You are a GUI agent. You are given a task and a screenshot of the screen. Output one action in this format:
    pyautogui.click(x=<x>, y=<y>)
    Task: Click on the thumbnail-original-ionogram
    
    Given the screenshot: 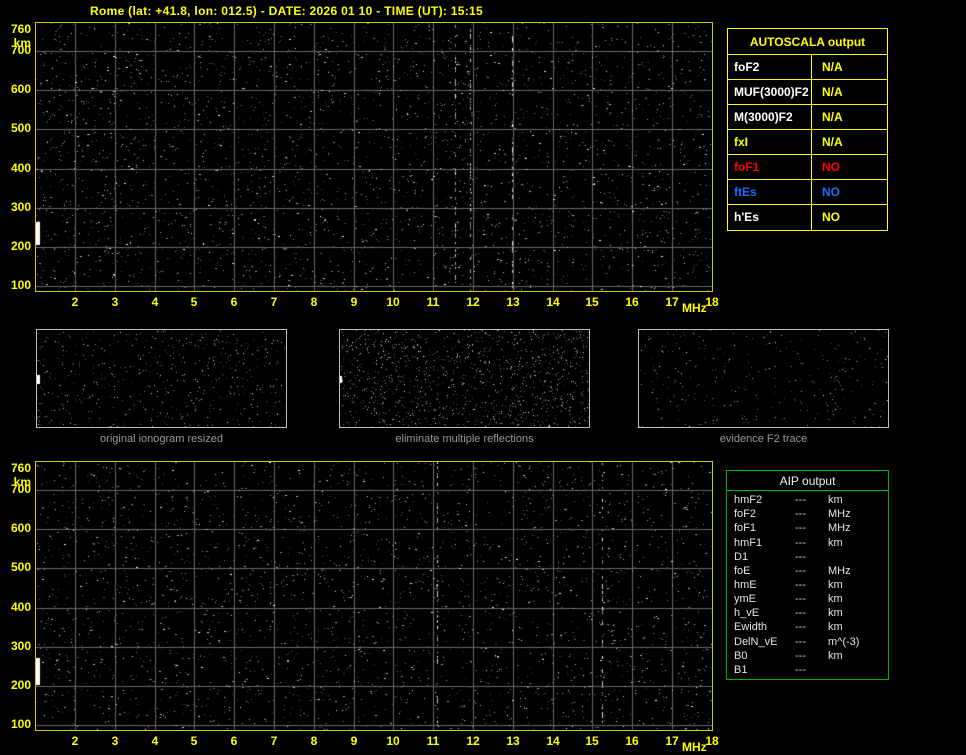 What is the action you would take?
    pyautogui.click(x=161, y=378)
    